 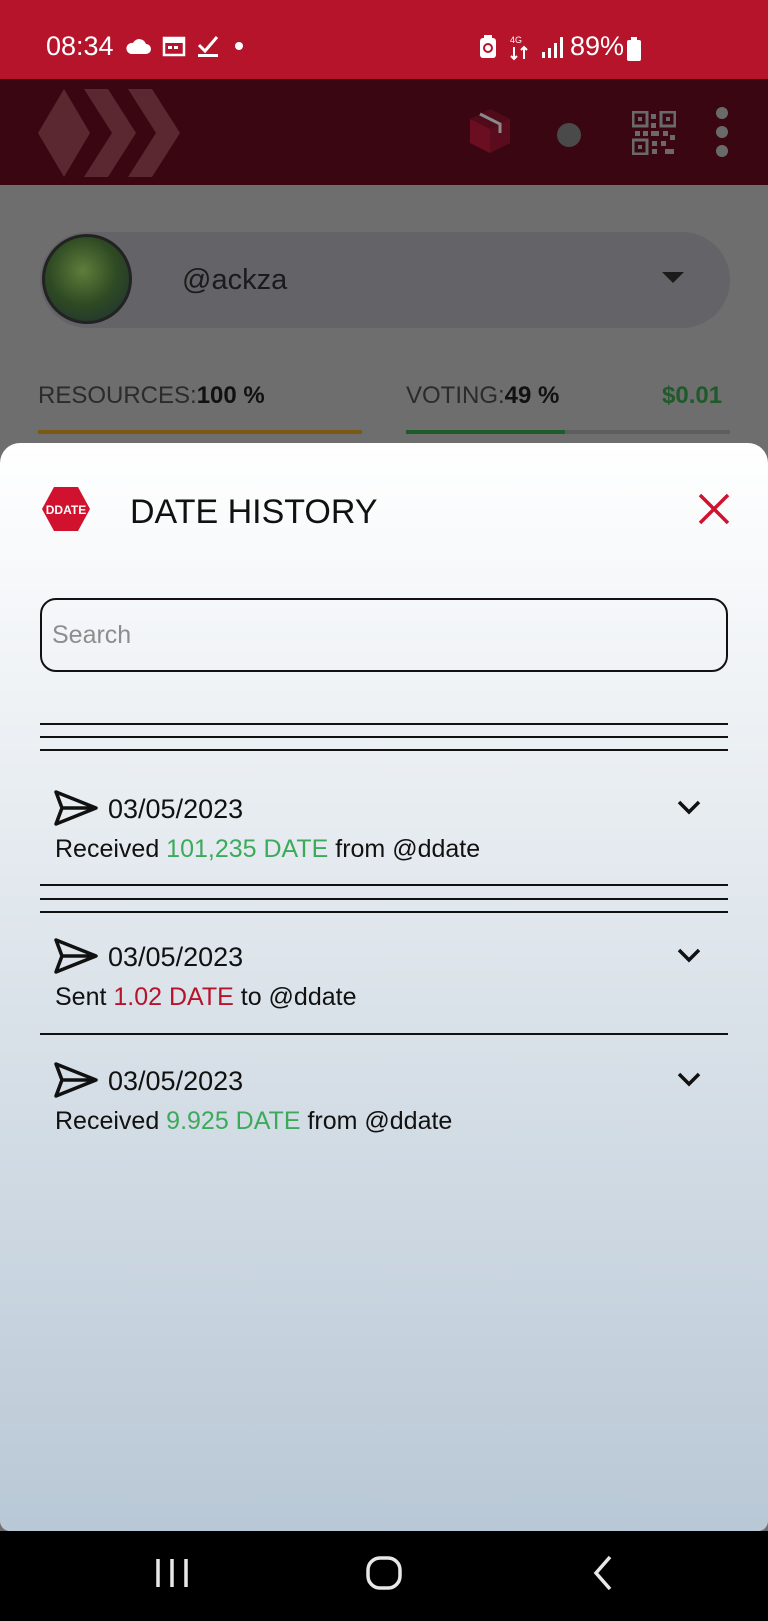 I want to click on dot-icon, so click(x=239, y=46).